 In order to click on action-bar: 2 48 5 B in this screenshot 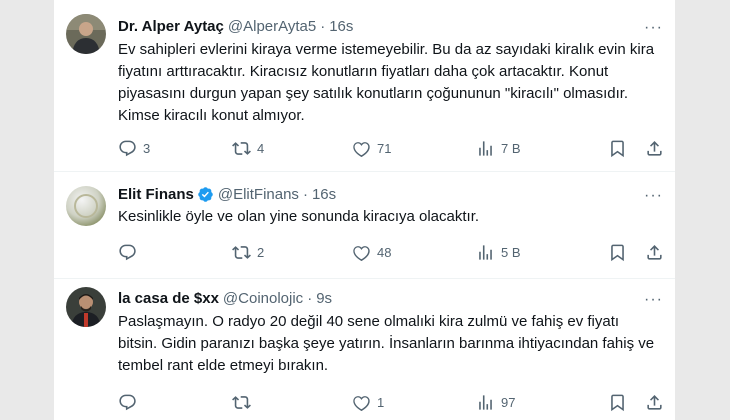, I will do `click(390, 253)`.